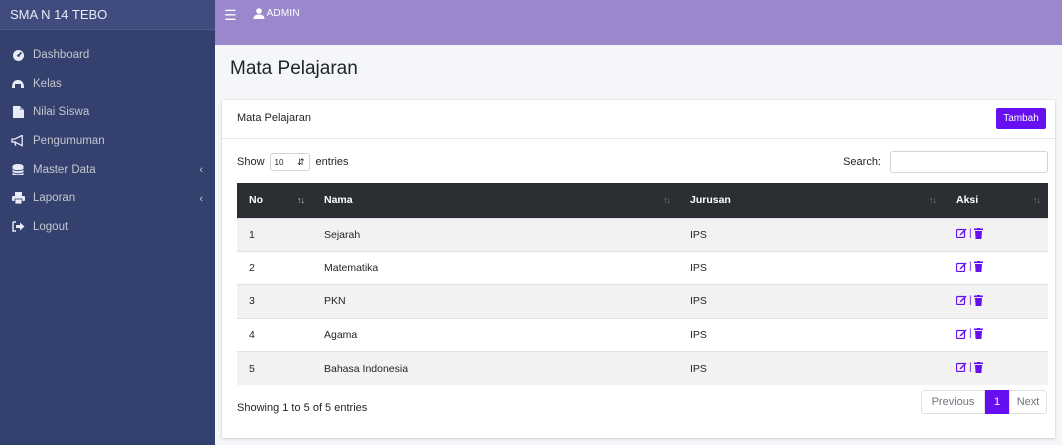 The height and width of the screenshot is (445, 1062). I want to click on cell-no: 4, so click(274, 334).